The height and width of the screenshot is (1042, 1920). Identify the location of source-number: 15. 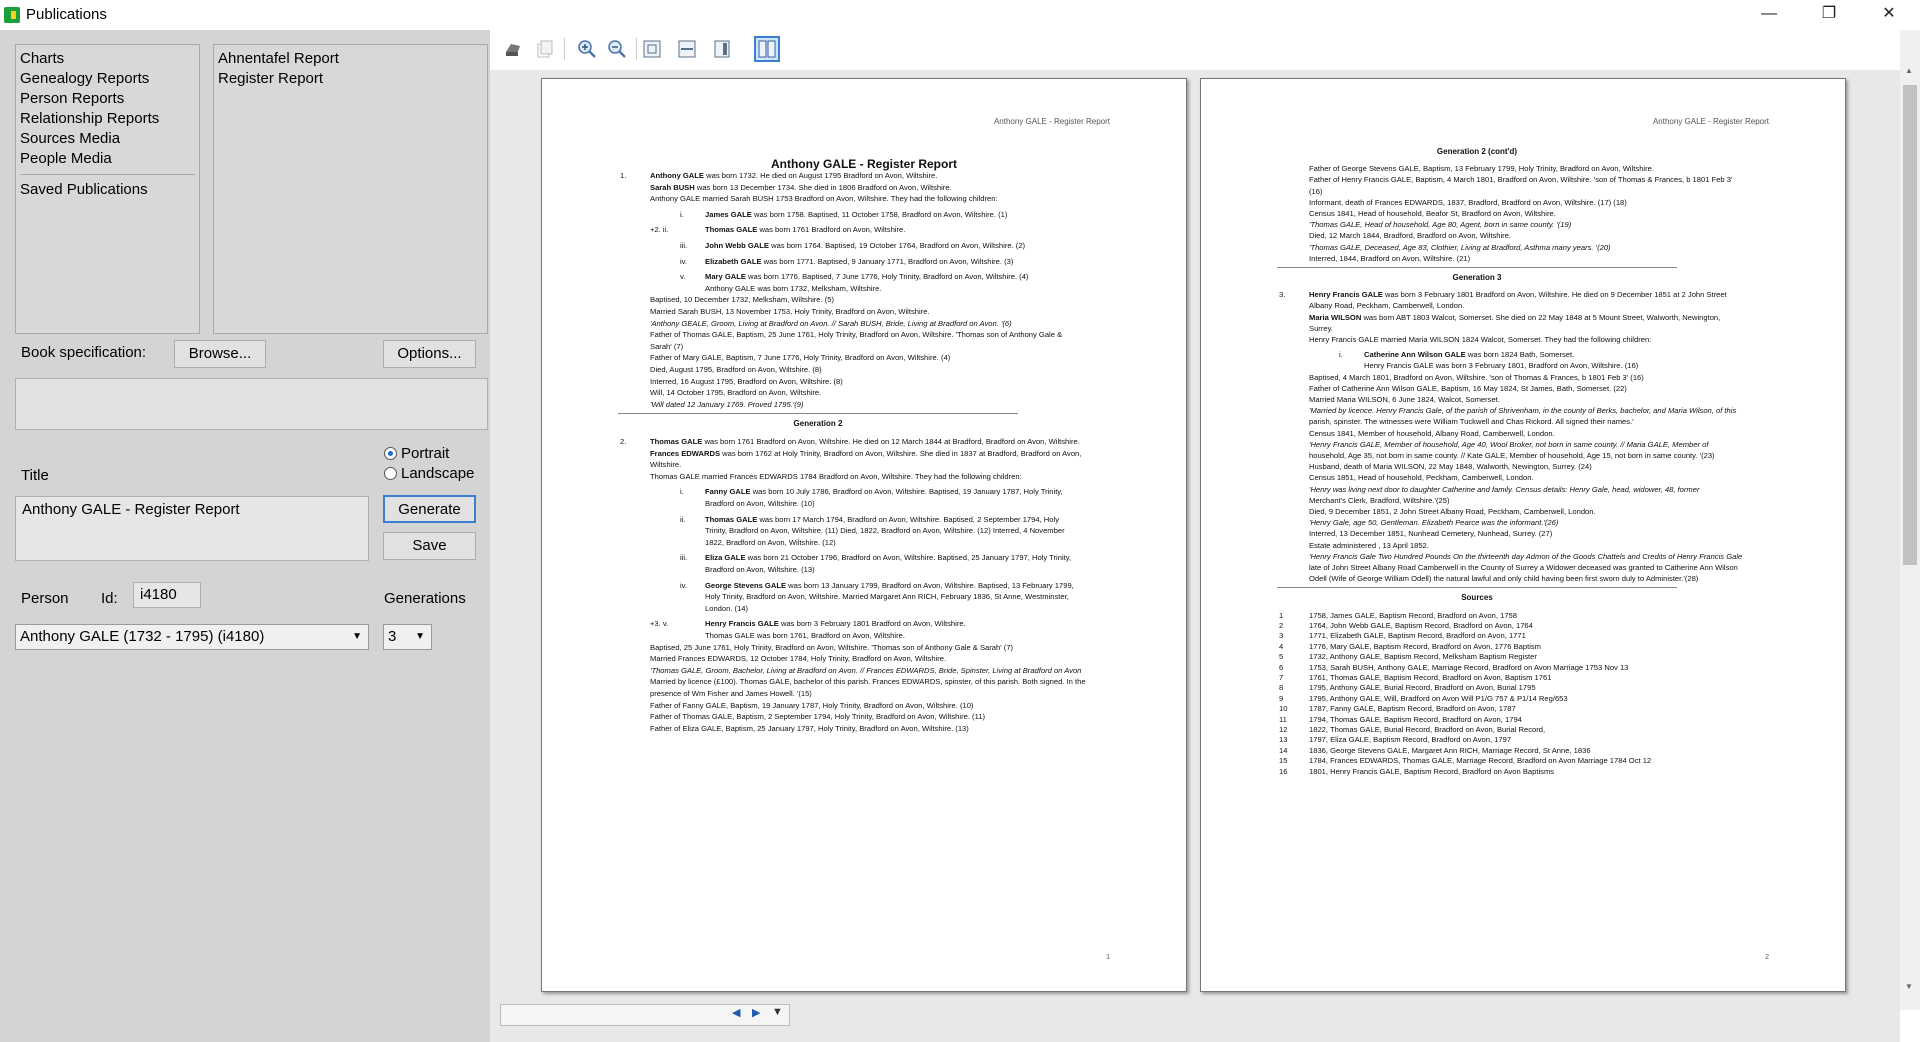
(1283, 761).